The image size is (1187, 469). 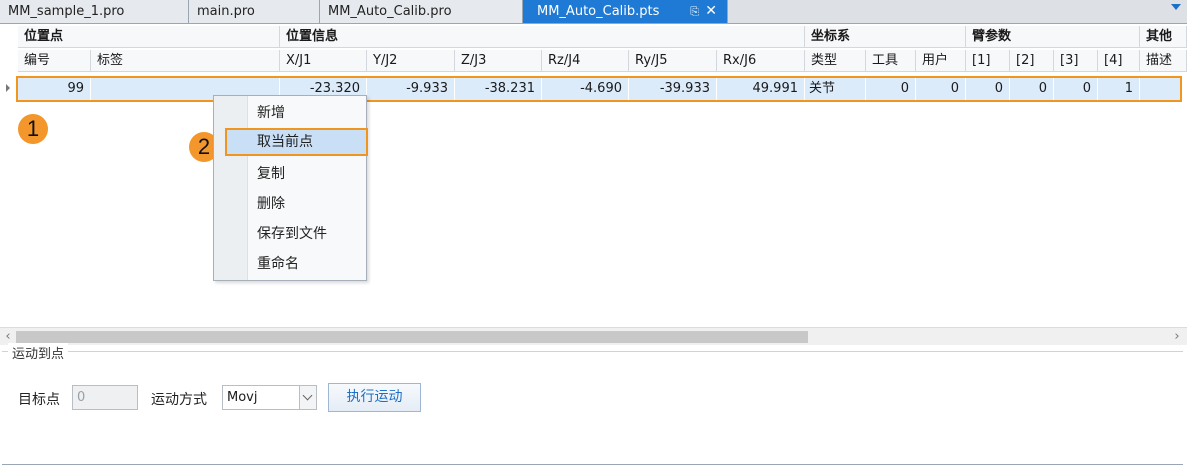 What do you see at coordinates (498, 89) in the screenshot?
I see `cell-z-j3: -38.231` at bounding box center [498, 89].